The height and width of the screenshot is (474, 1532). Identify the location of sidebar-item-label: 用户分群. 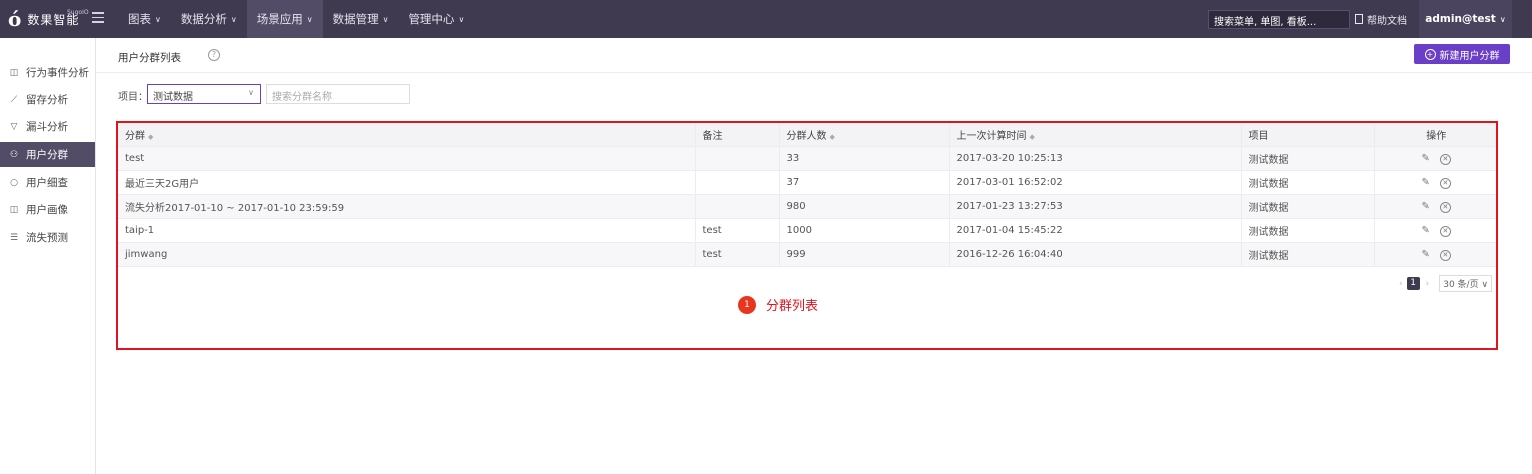
(47, 155).